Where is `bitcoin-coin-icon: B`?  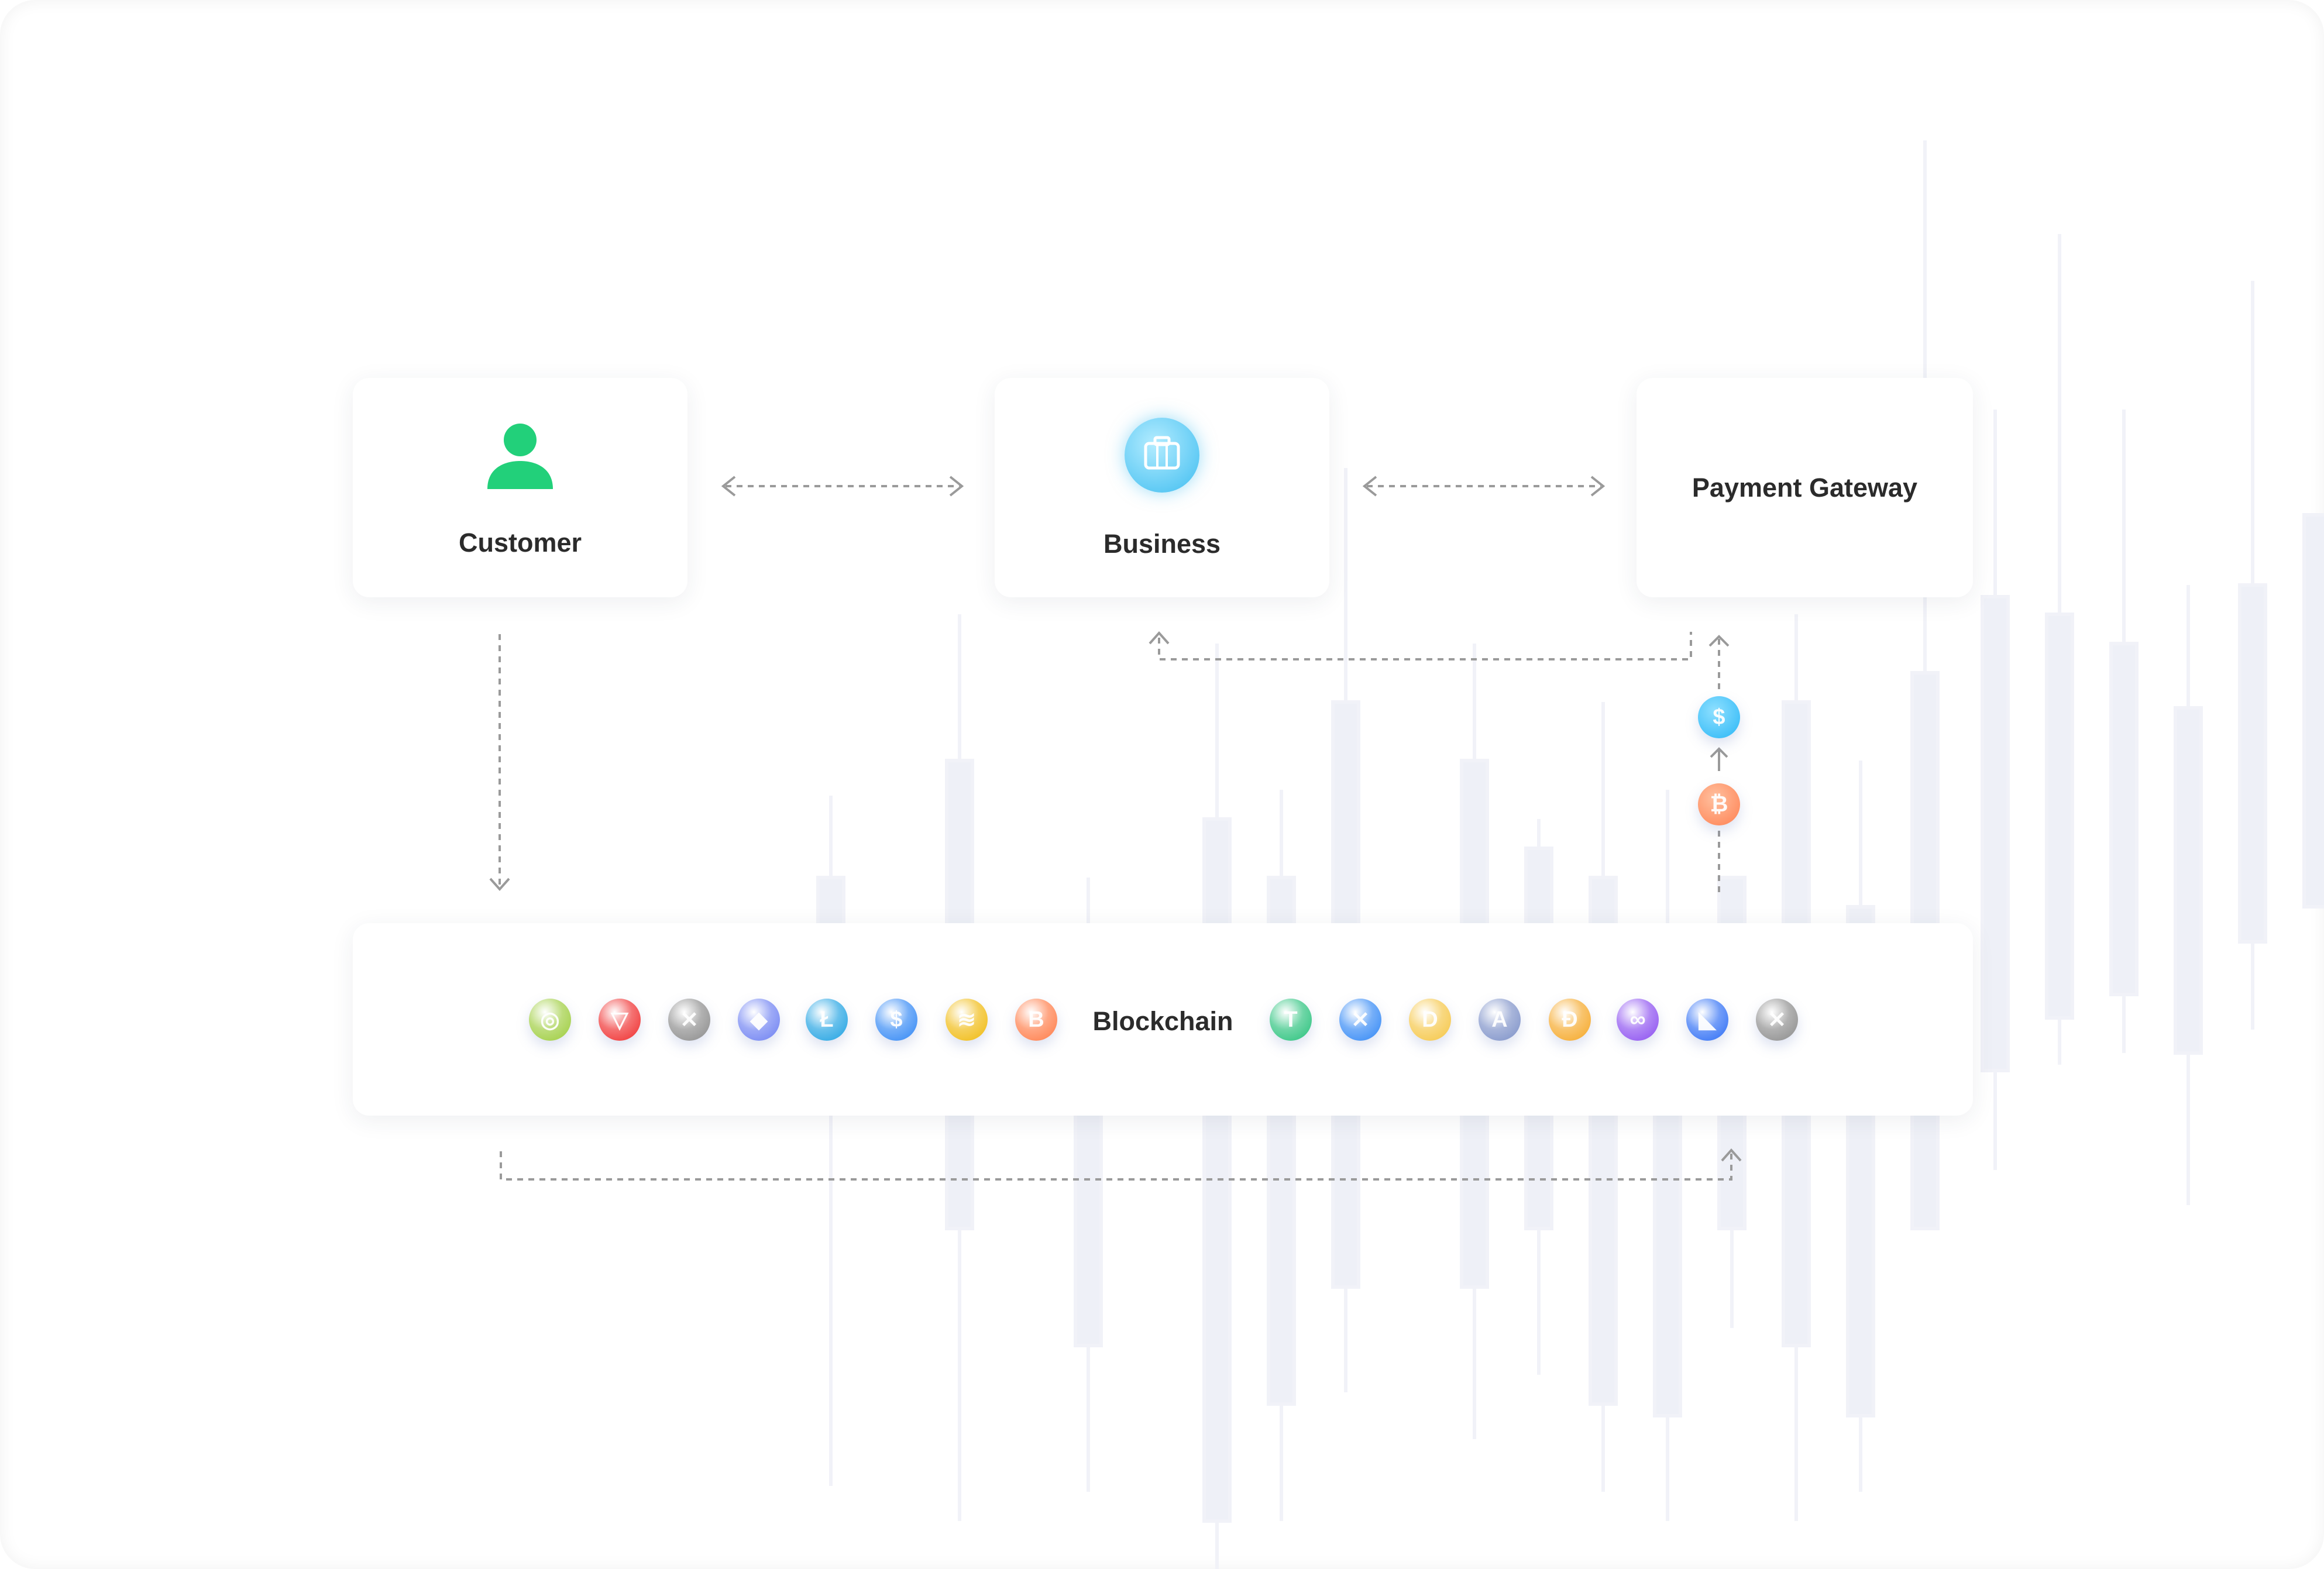 bitcoin-coin-icon: B is located at coordinates (1036, 1020).